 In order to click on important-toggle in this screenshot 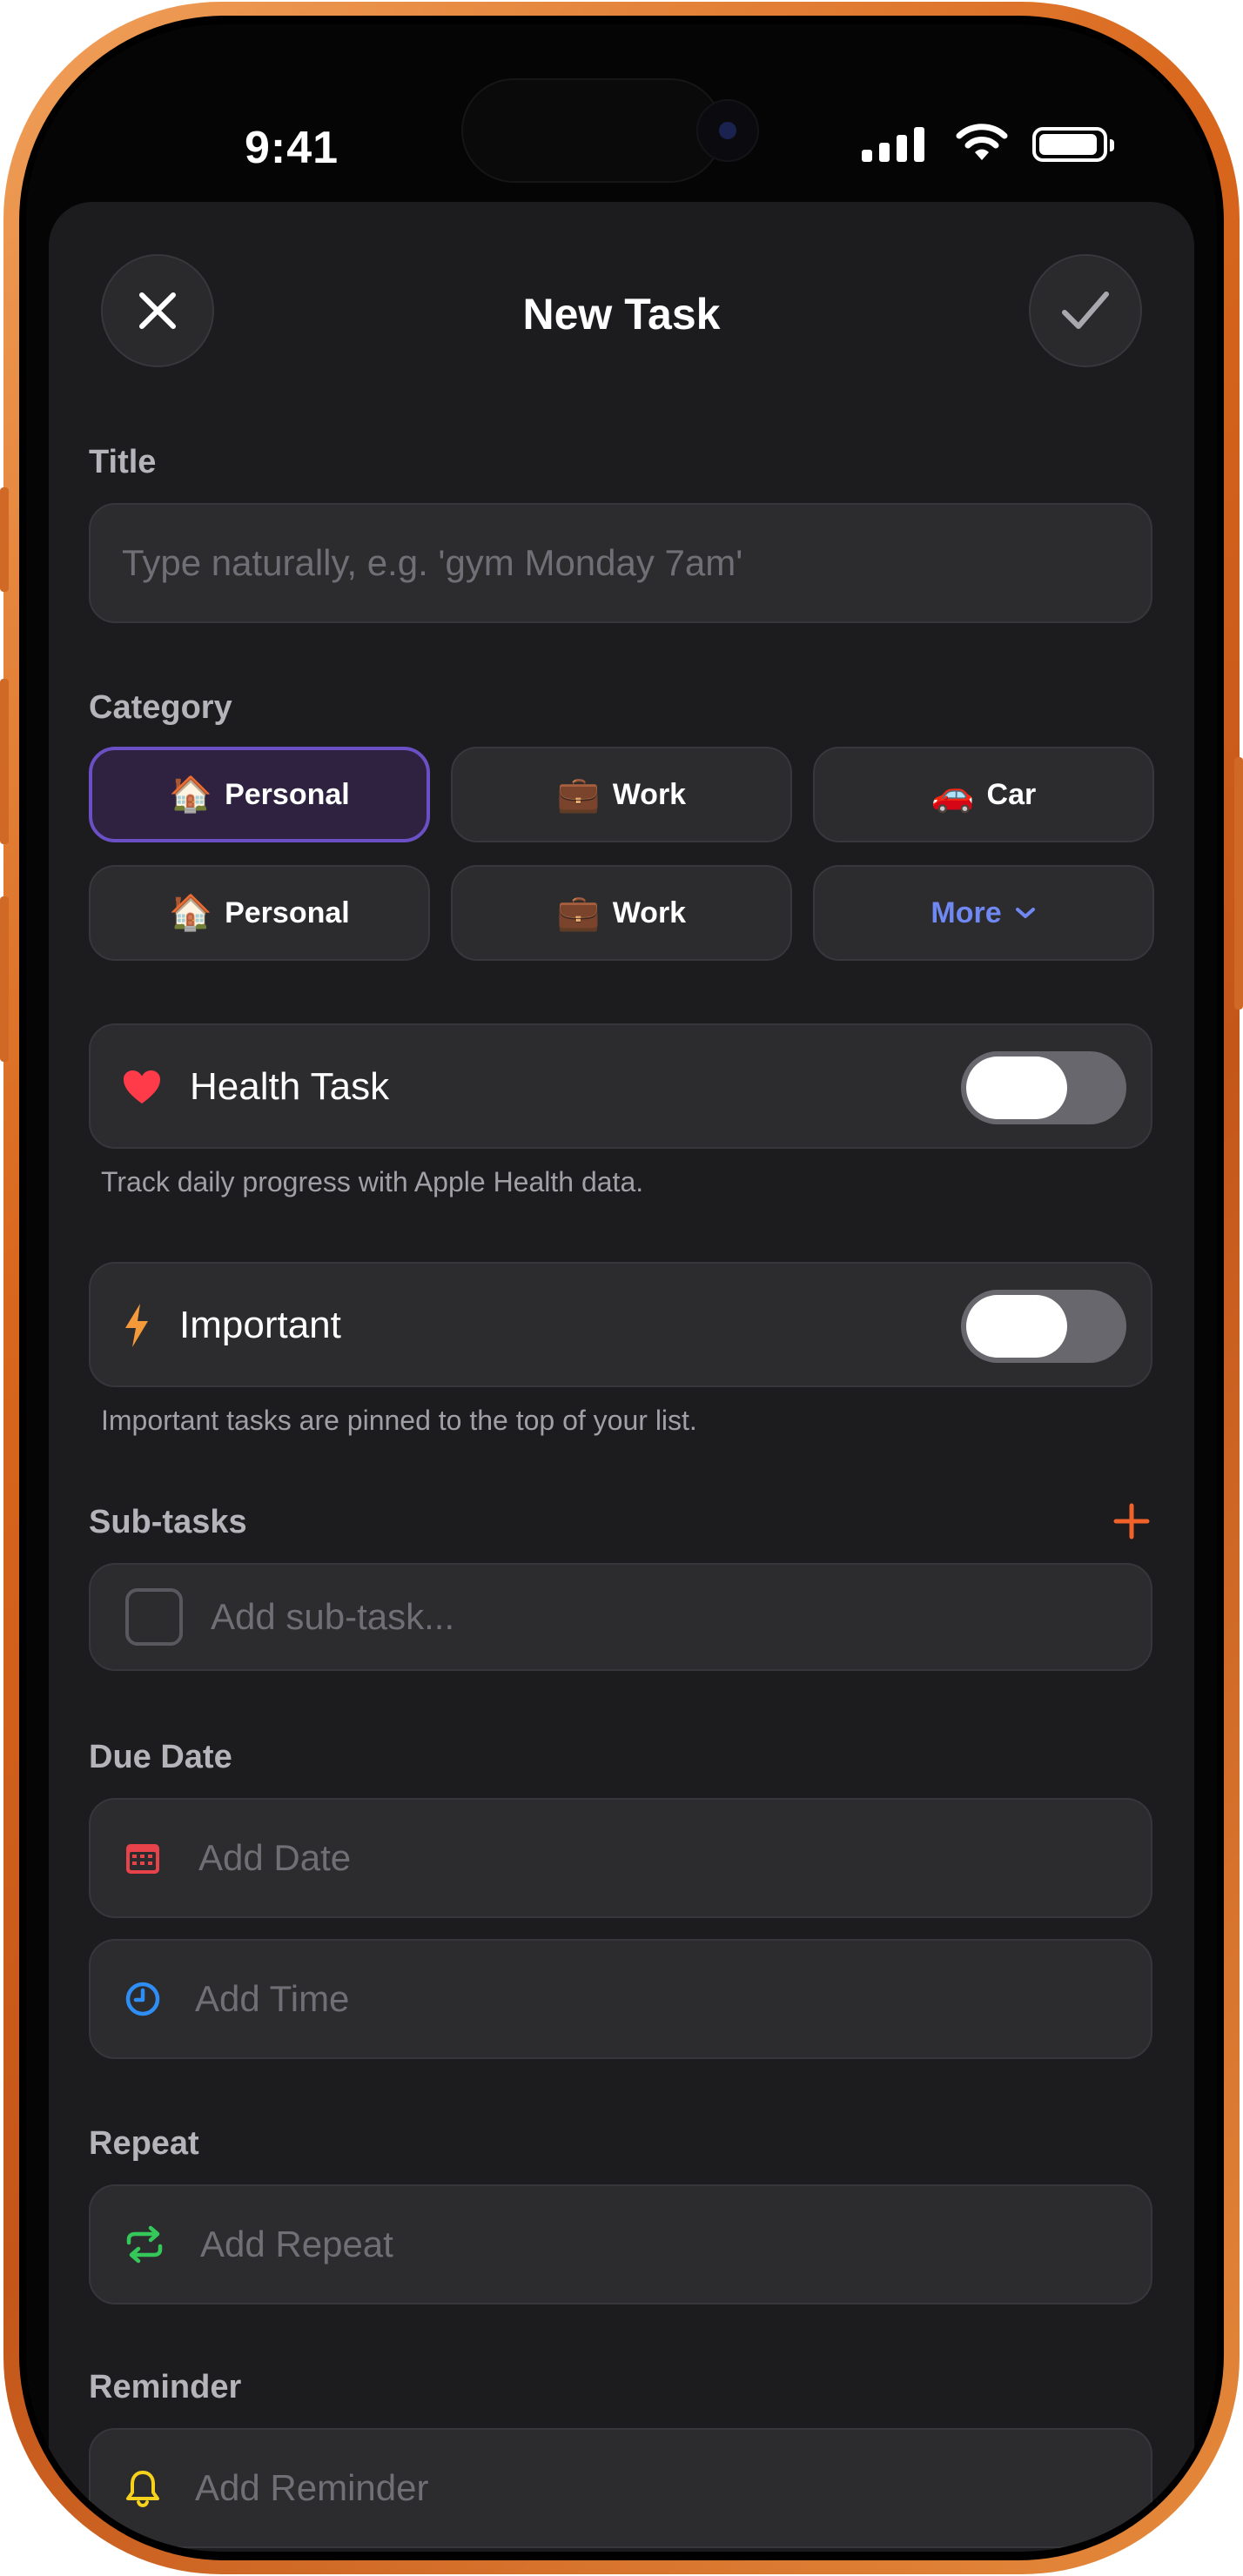, I will do `click(1043, 1326)`.